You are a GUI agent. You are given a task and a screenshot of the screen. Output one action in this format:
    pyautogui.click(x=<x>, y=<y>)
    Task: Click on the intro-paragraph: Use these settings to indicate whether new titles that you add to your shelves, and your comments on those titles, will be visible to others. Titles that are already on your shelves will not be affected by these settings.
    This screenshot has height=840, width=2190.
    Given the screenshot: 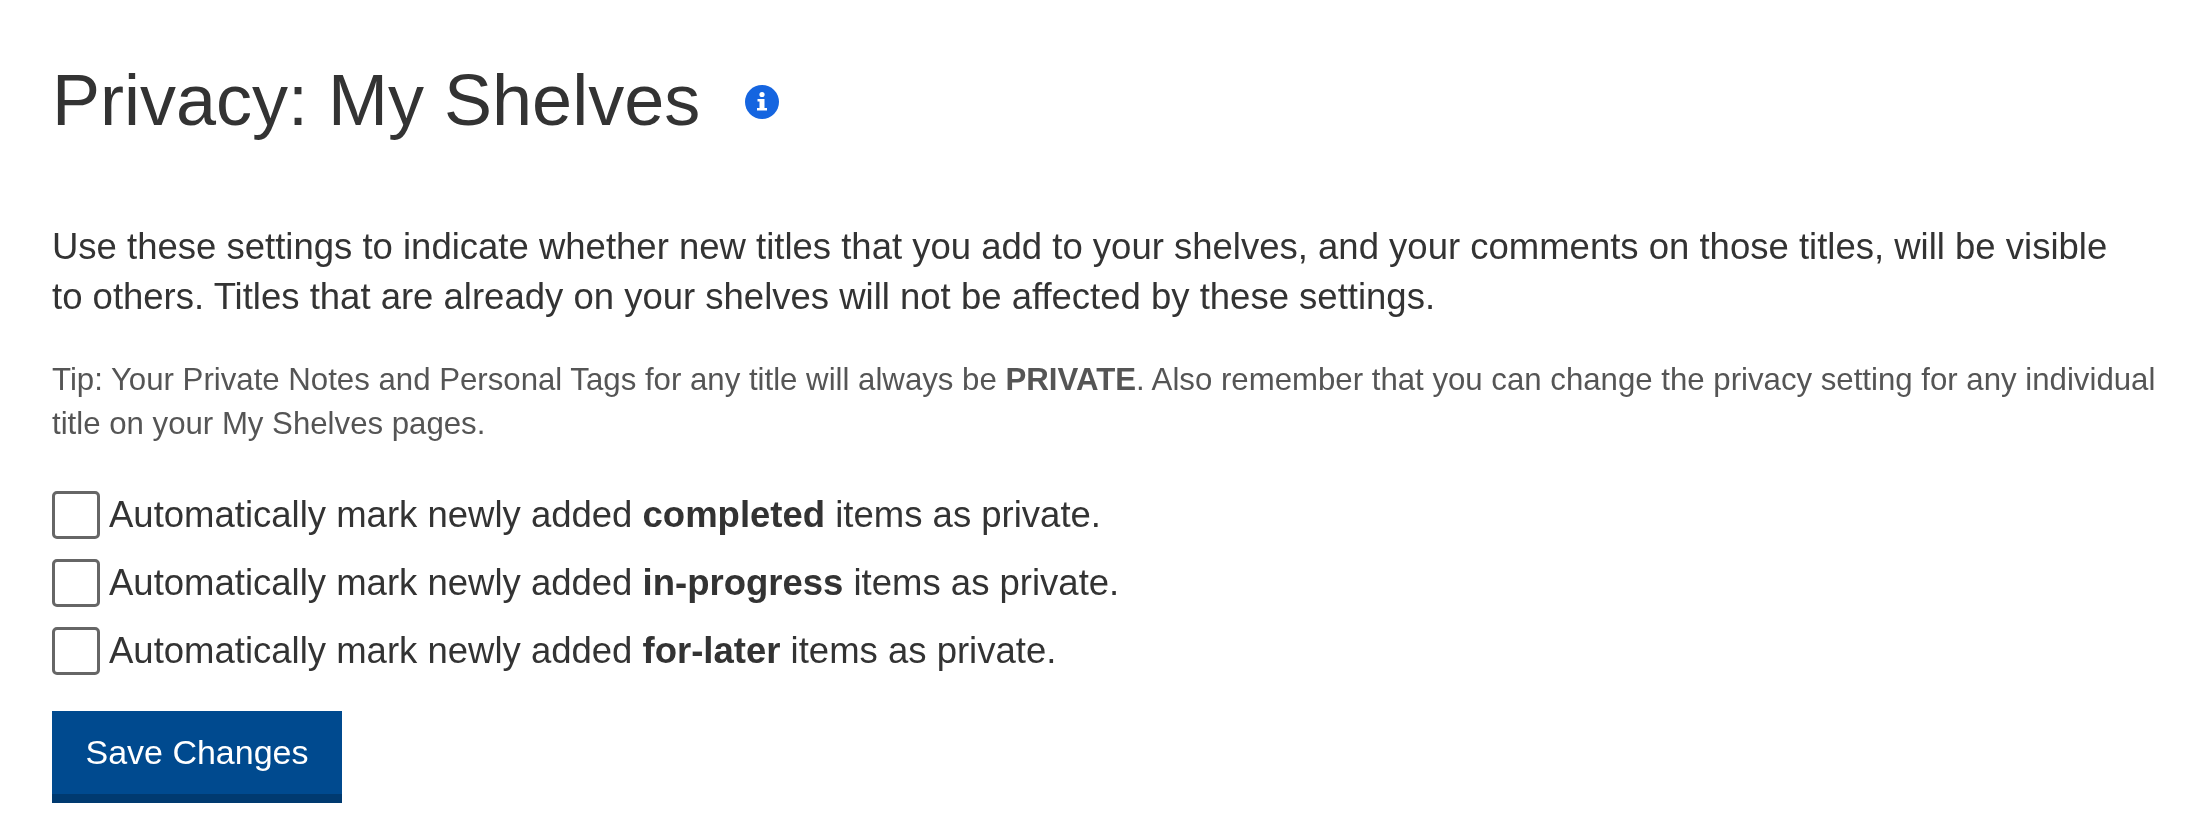 What is the action you would take?
    pyautogui.click(x=1080, y=272)
    